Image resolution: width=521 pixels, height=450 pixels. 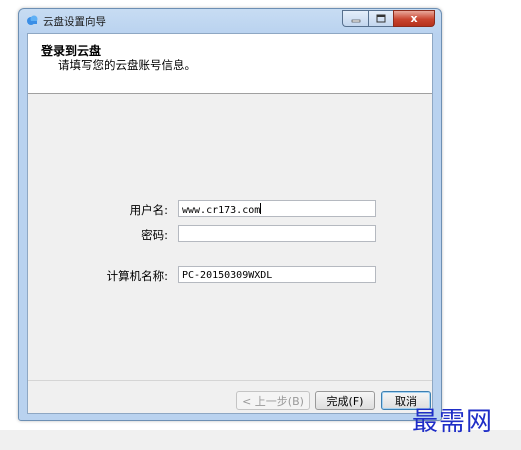 I want to click on username-label: 用户名:, so click(x=148, y=210).